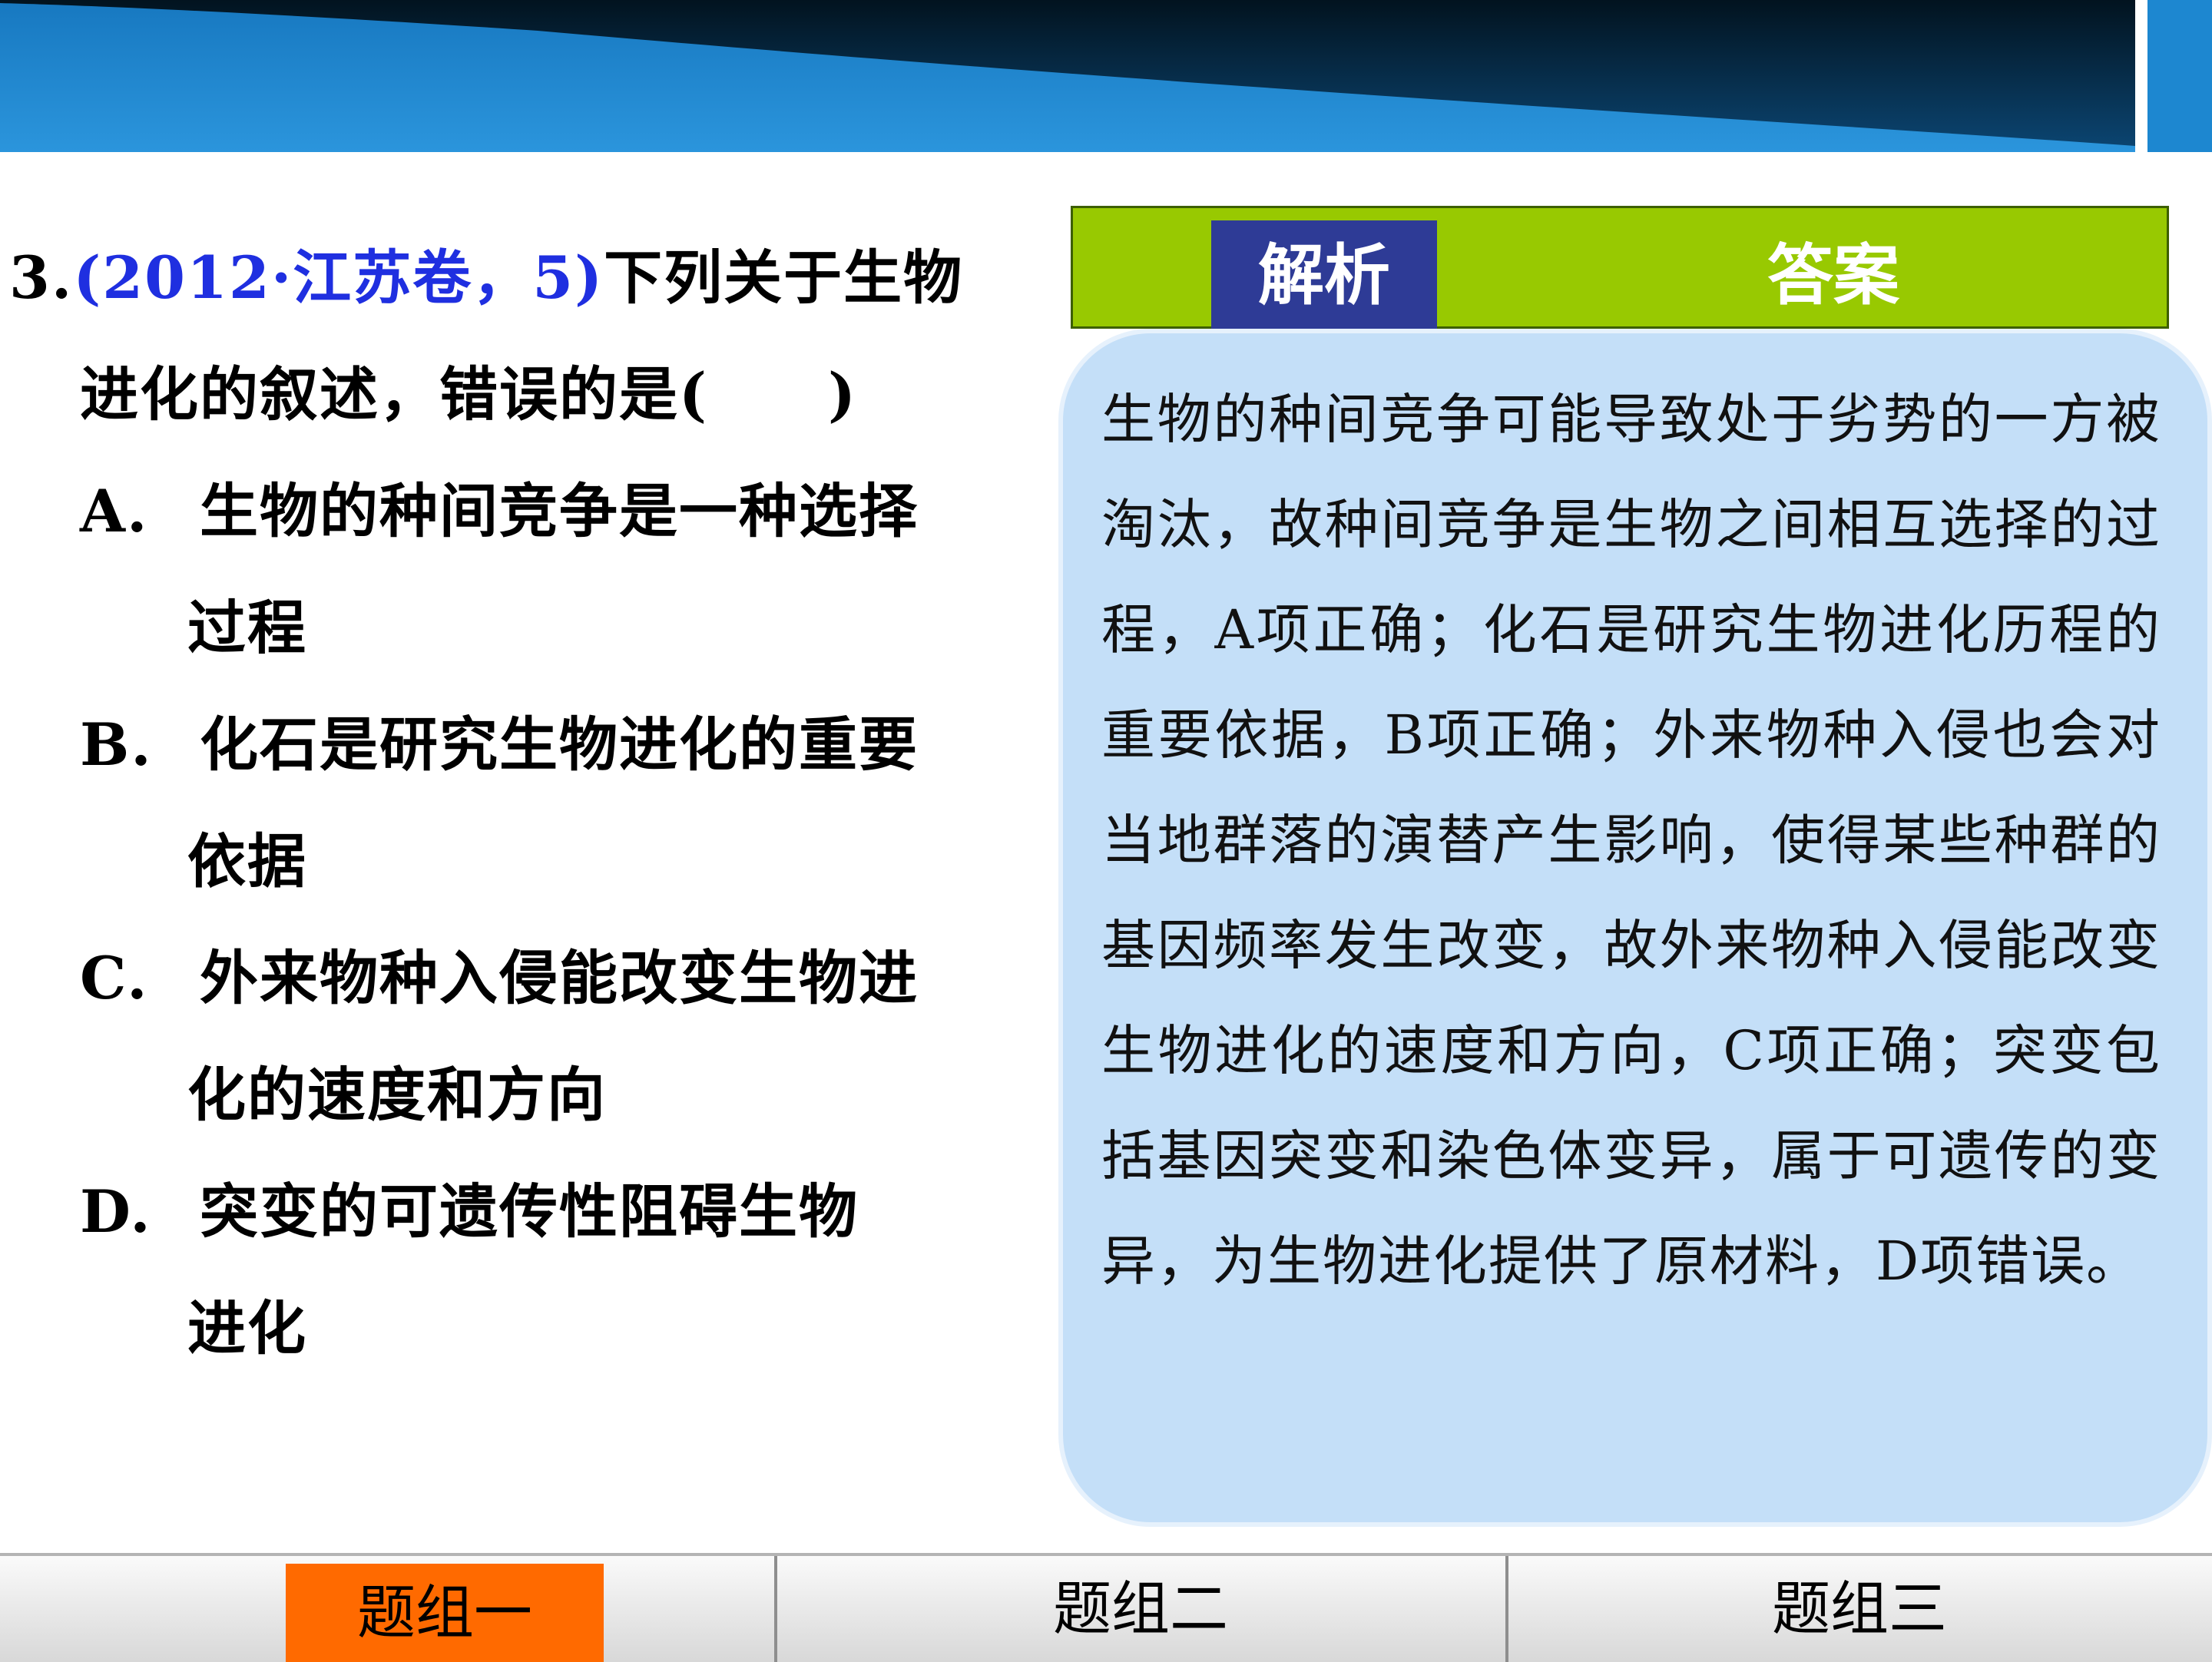 Image resolution: width=2212 pixels, height=1662 pixels. I want to click on option-b-letter: B., so click(117, 744).